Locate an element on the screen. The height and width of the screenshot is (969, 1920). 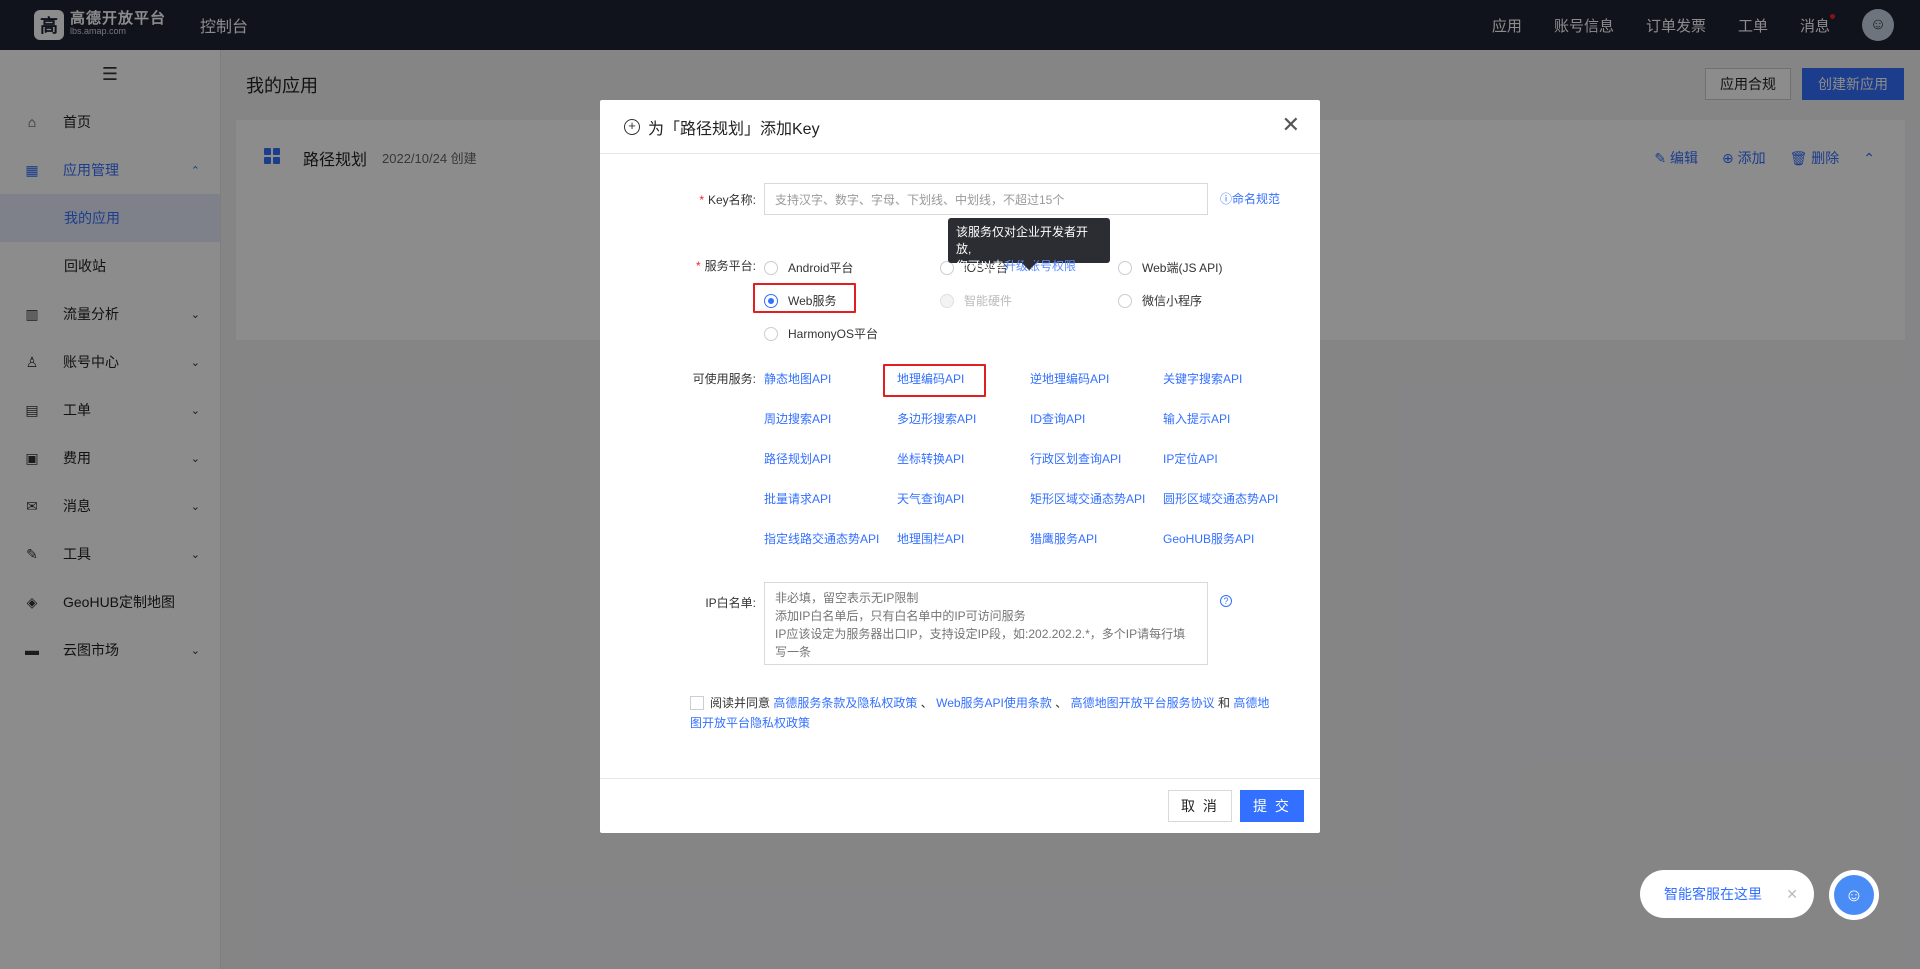
service-static-map: 静态地图API is located at coordinates (797, 378).